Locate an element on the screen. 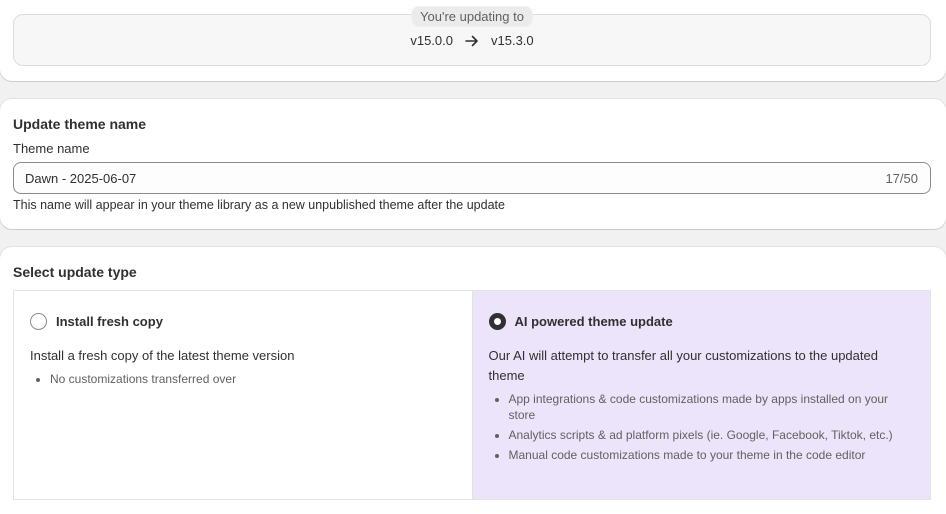 This screenshot has width=946, height=514. version-row: v15.0.0 v15.3.0 is located at coordinates (472, 40).